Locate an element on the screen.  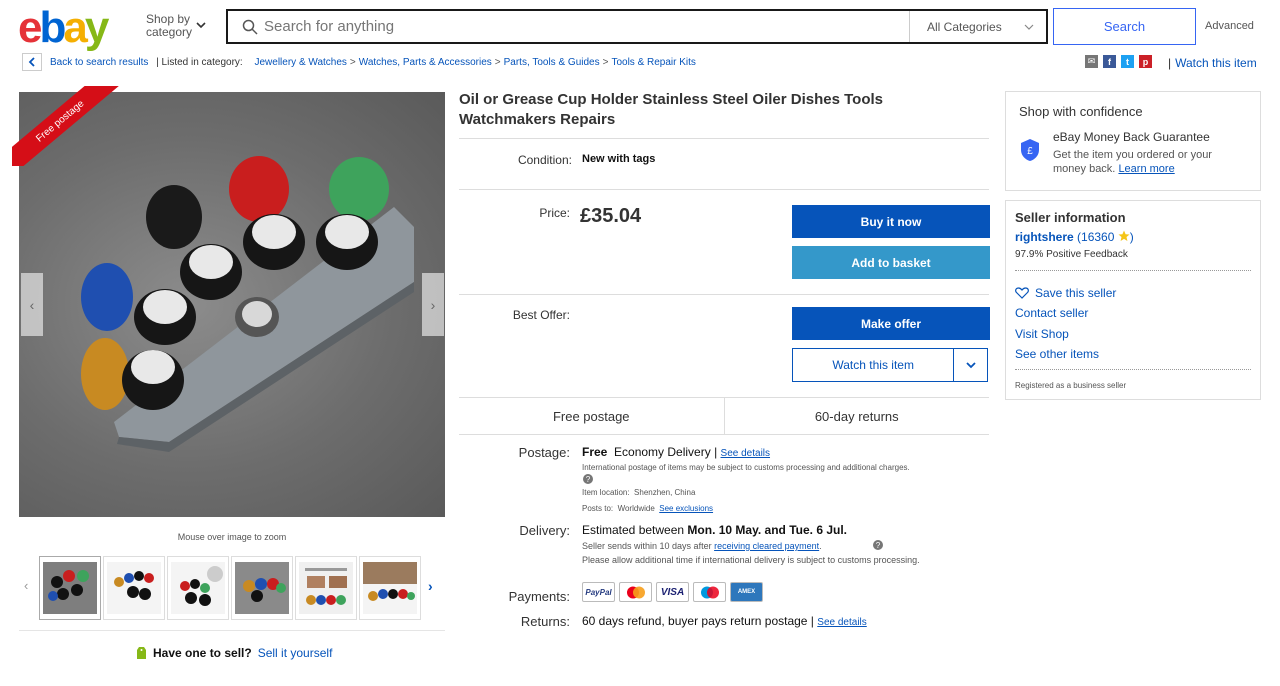
breadcrumb-item: Parts, Tools & Guides is located at coordinates (552, 62).